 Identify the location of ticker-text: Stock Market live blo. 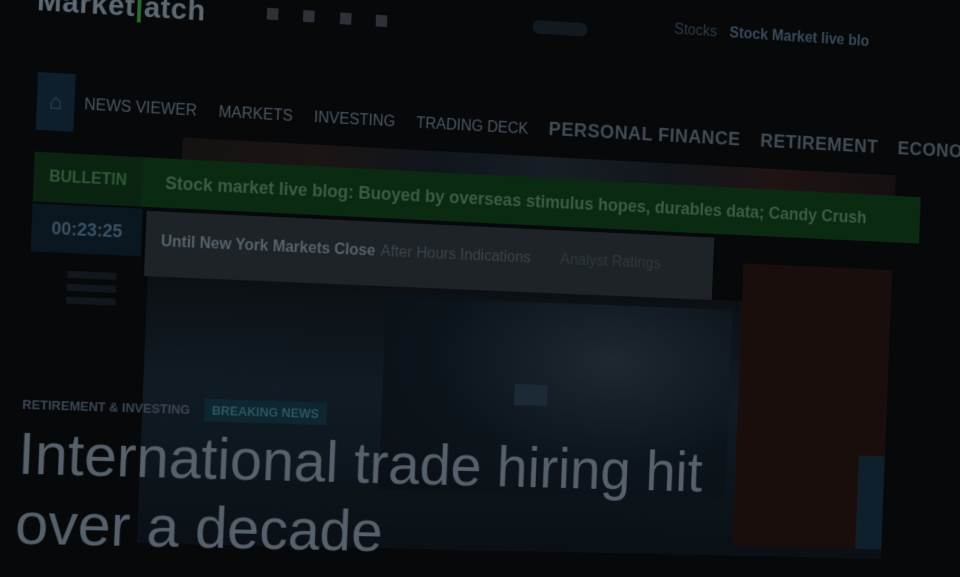
(799, 37).